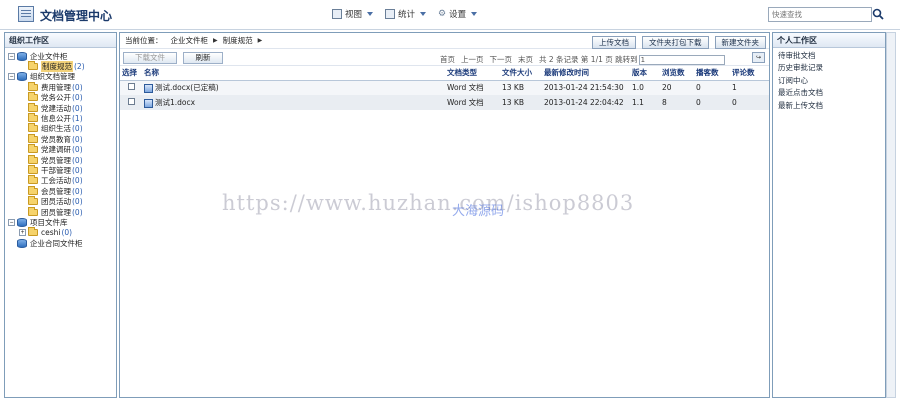  I want to click on column-header-name: 名称, so click(293, 73).